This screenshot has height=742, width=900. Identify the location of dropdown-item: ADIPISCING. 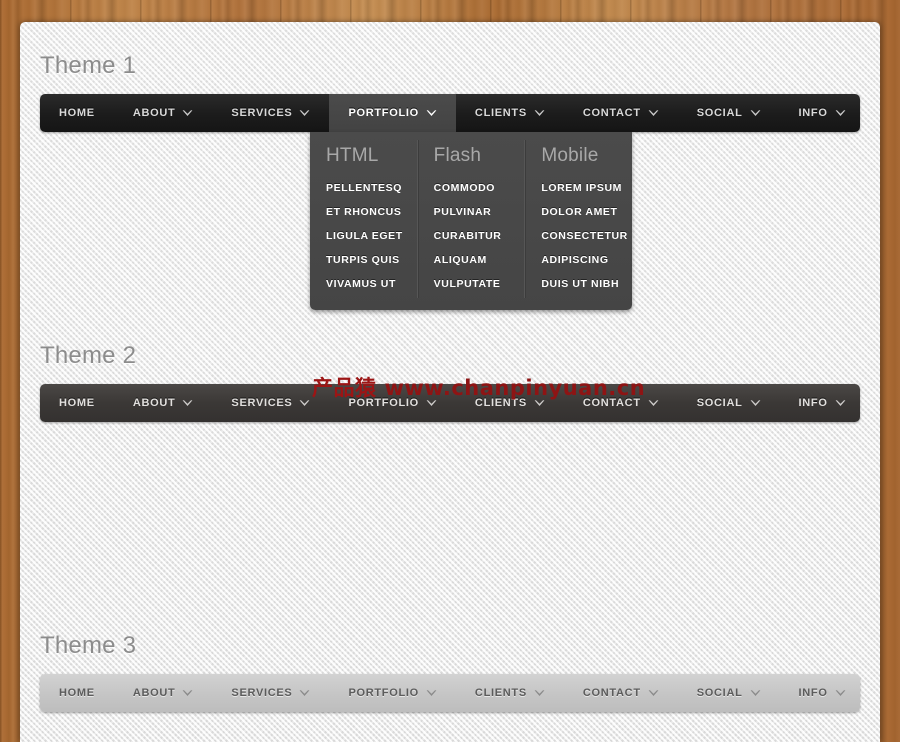
(578, 260).